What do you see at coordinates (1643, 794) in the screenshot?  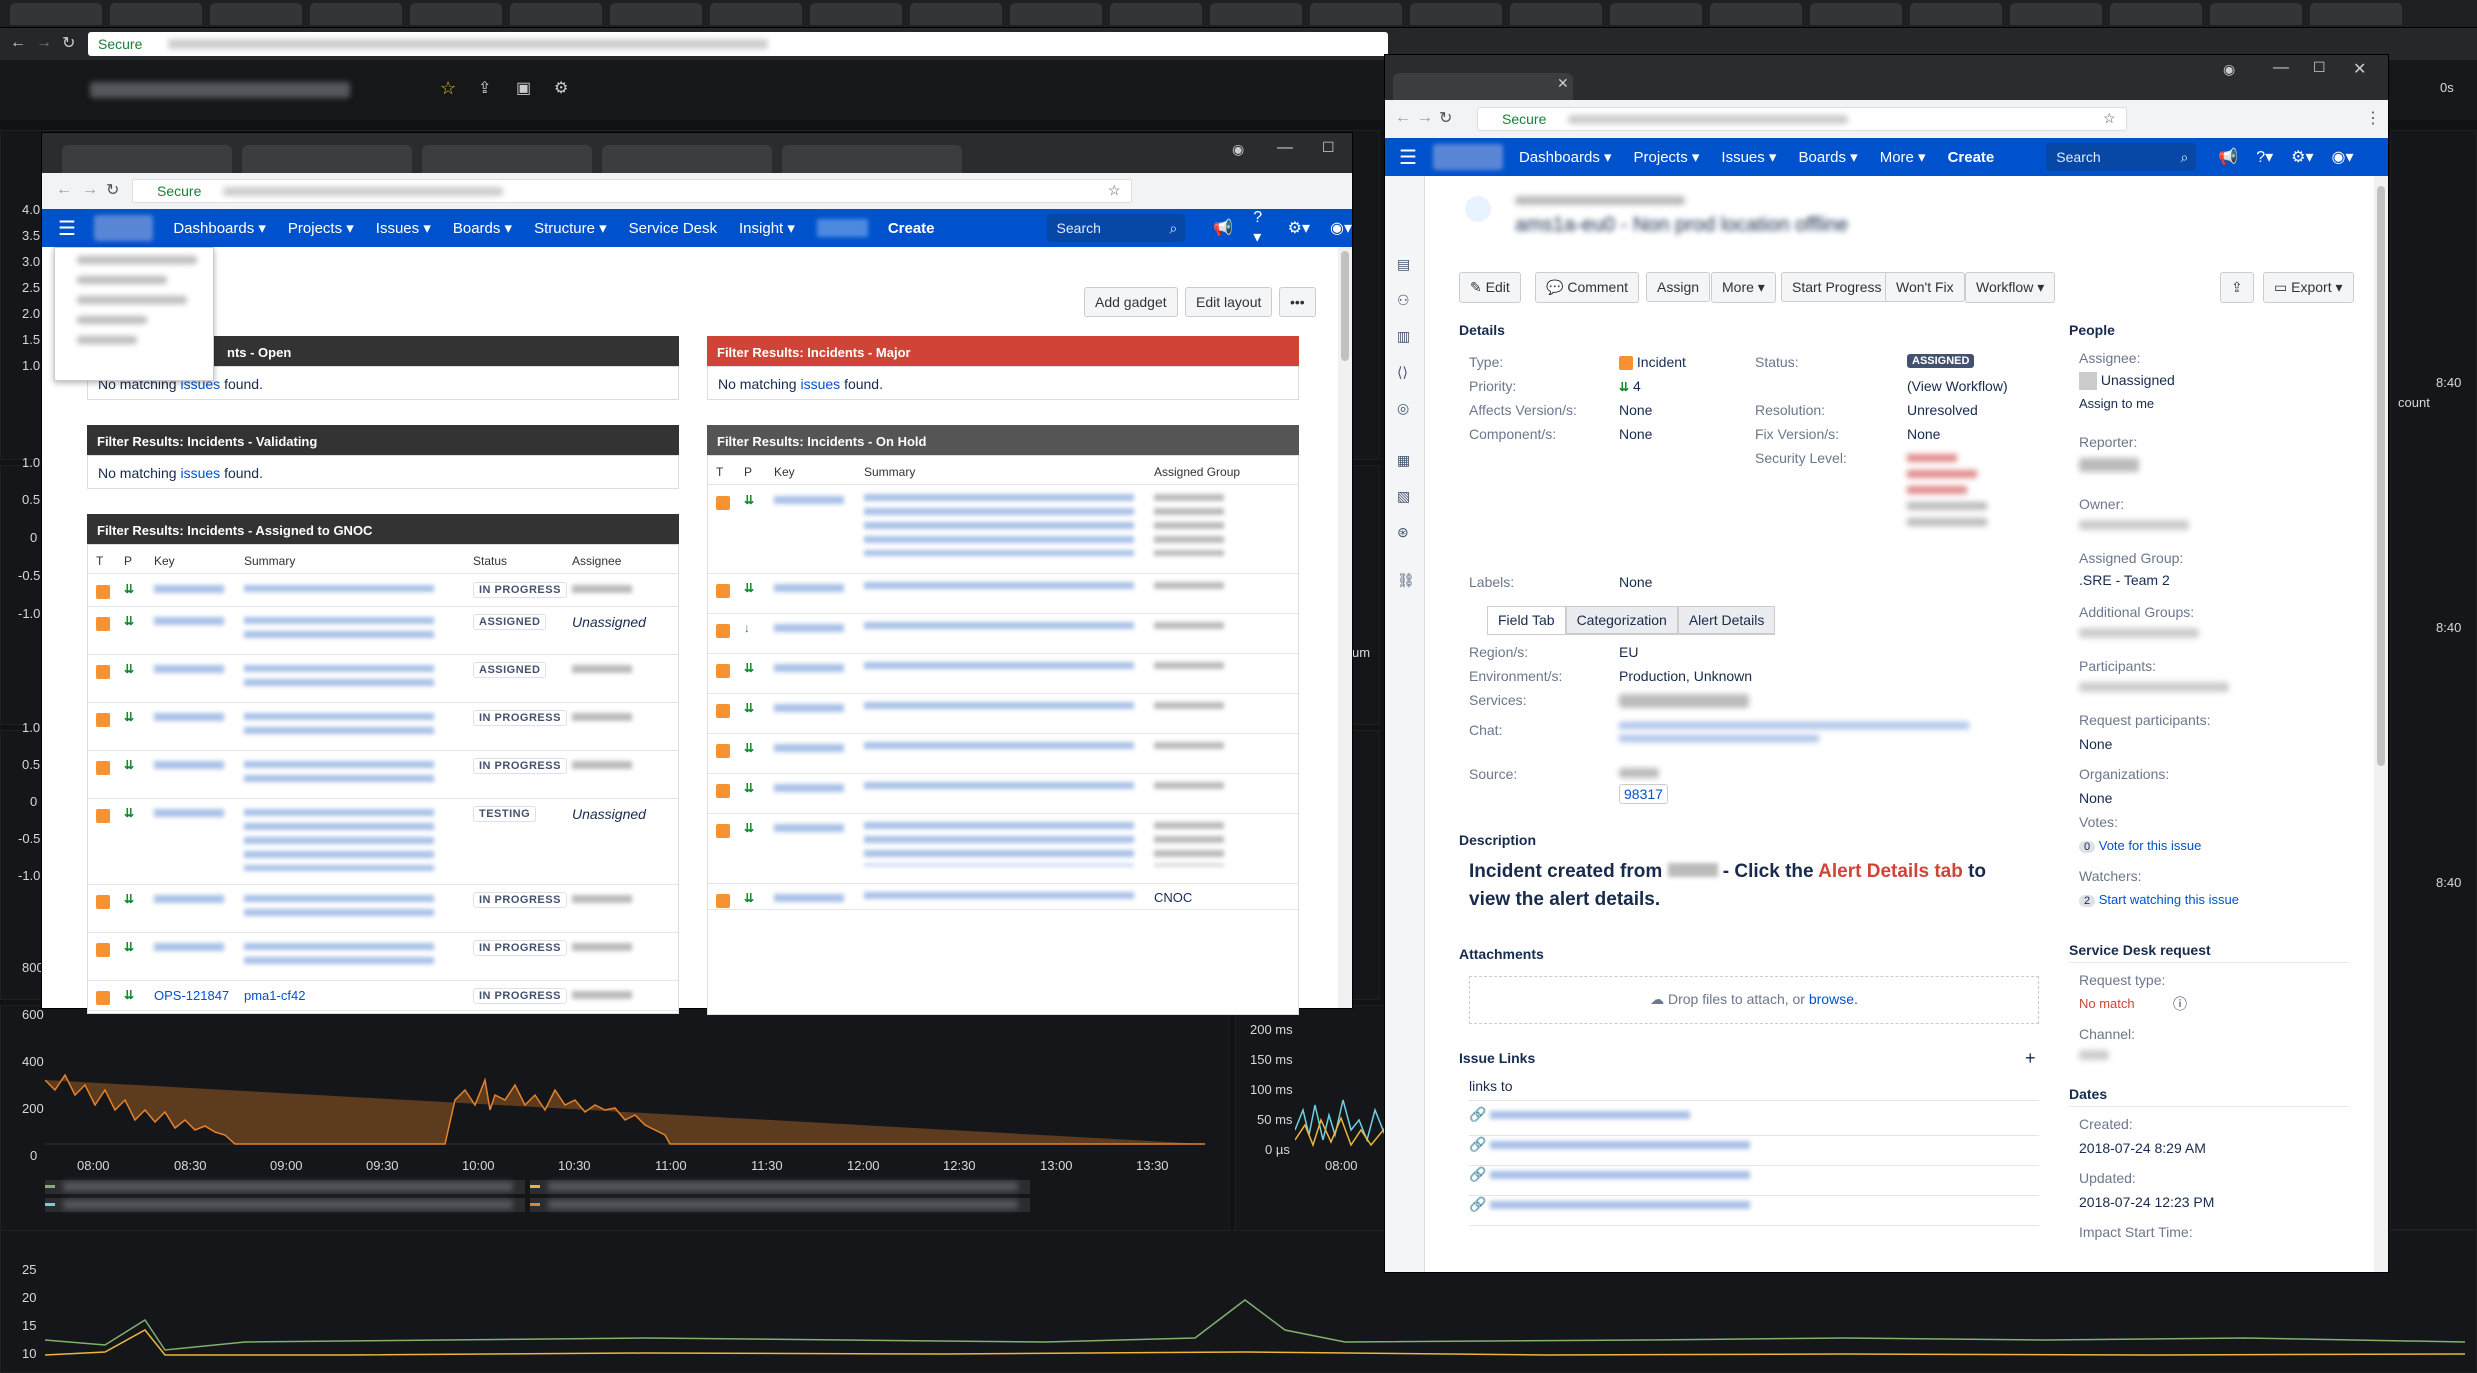 I see `source-id-link: 98317` at bounding box center [1643, 794].